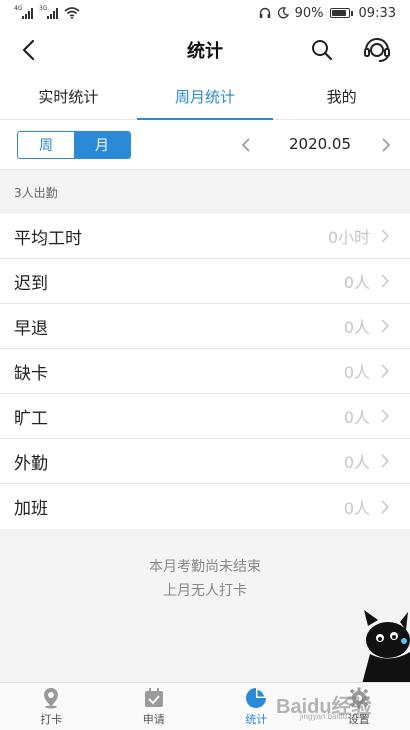 The height and width of the screenshot is (730, 410). I want to click on app-header: 统计, so click(205, 50).